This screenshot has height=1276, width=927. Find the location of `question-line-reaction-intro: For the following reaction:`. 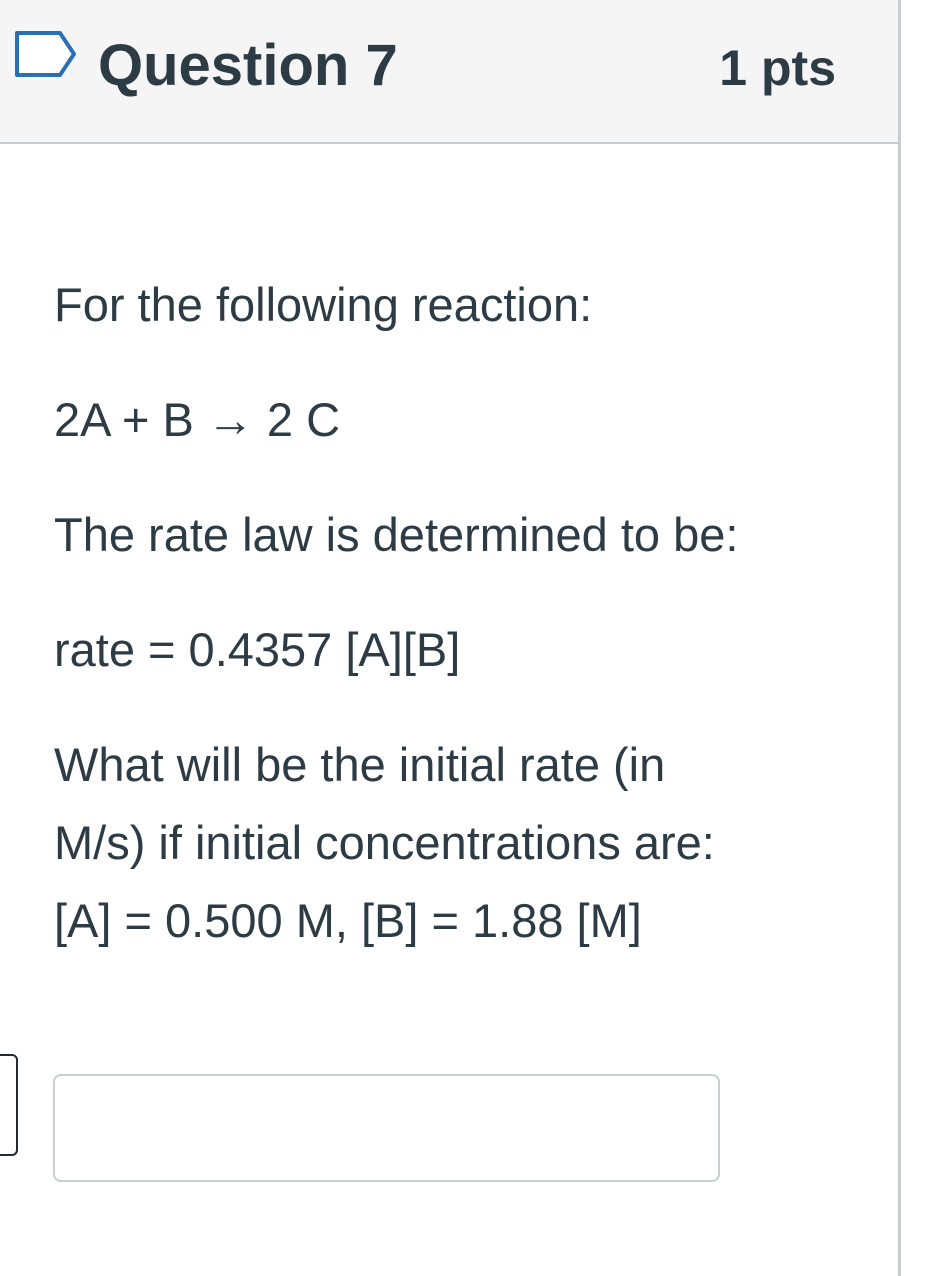

question-line-reaction-intro: For the following reaction: is located at coordinates (323, 304).